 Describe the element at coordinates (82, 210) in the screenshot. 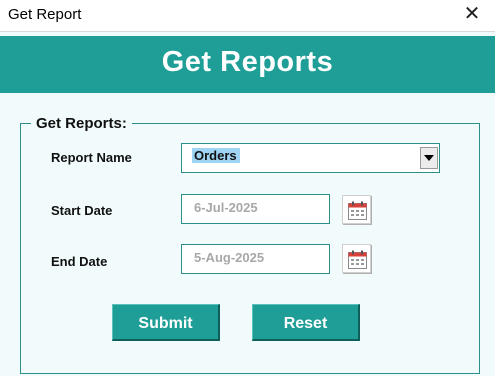

I see `start-date-label: Start Date` at that location.